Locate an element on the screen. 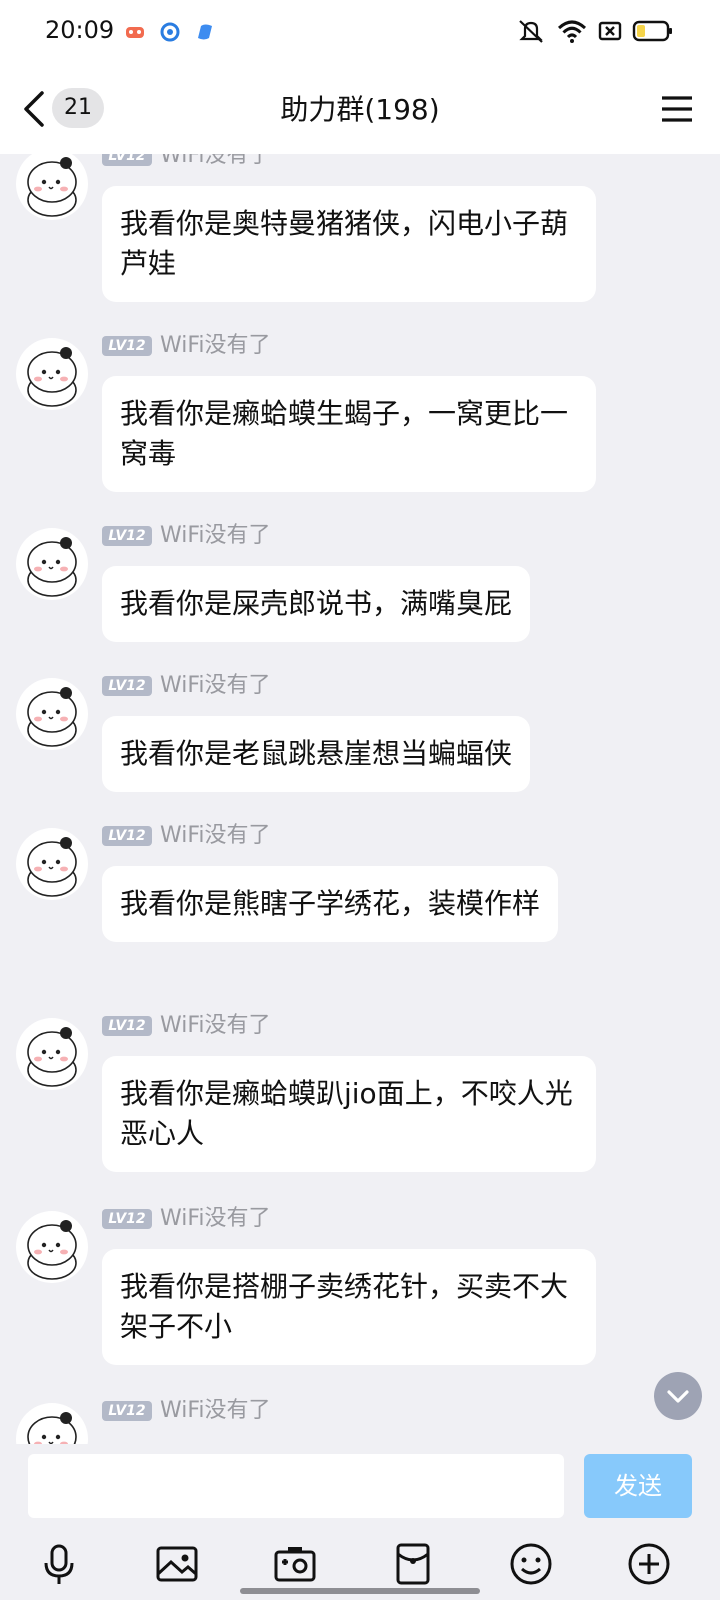  plus-icon is located at coordinates (649, 1564).